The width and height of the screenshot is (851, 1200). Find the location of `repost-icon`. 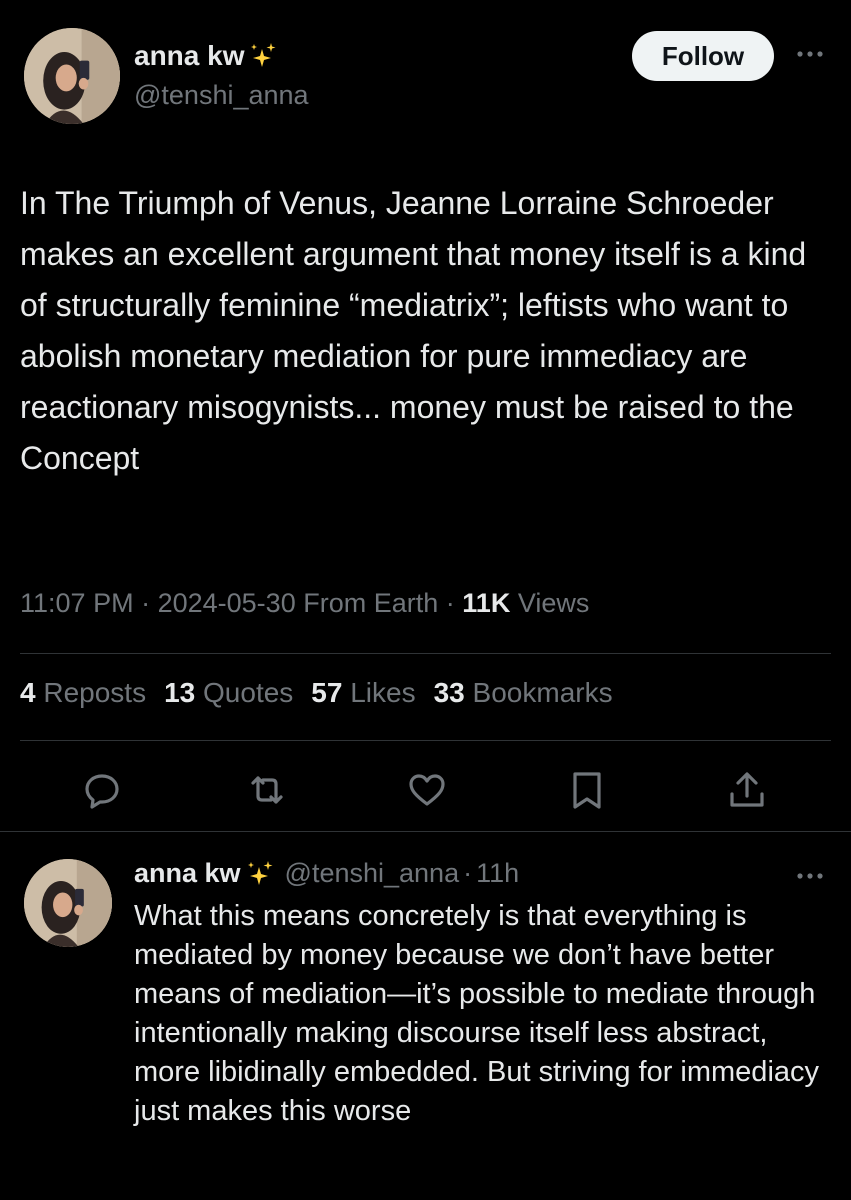

repost-icon is located at coordinates (267, 790).